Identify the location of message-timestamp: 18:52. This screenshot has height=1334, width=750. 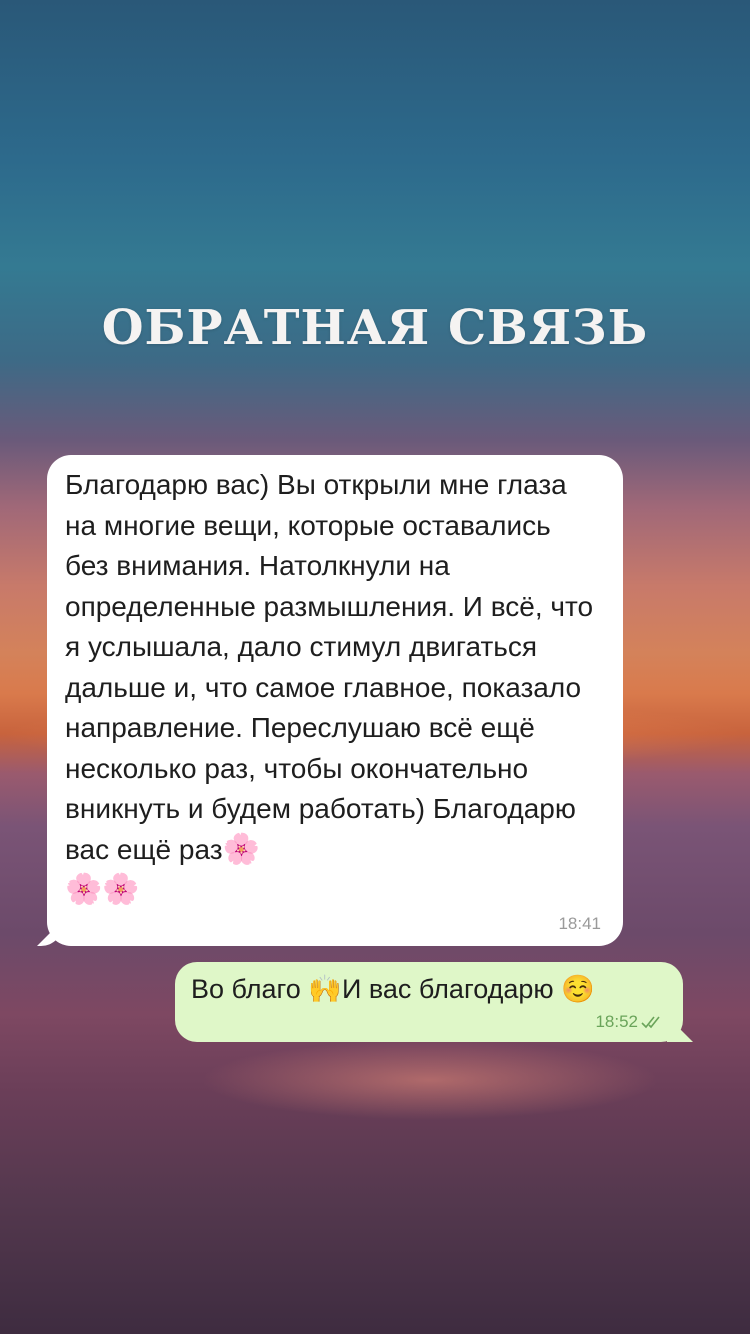
(616, 1021).